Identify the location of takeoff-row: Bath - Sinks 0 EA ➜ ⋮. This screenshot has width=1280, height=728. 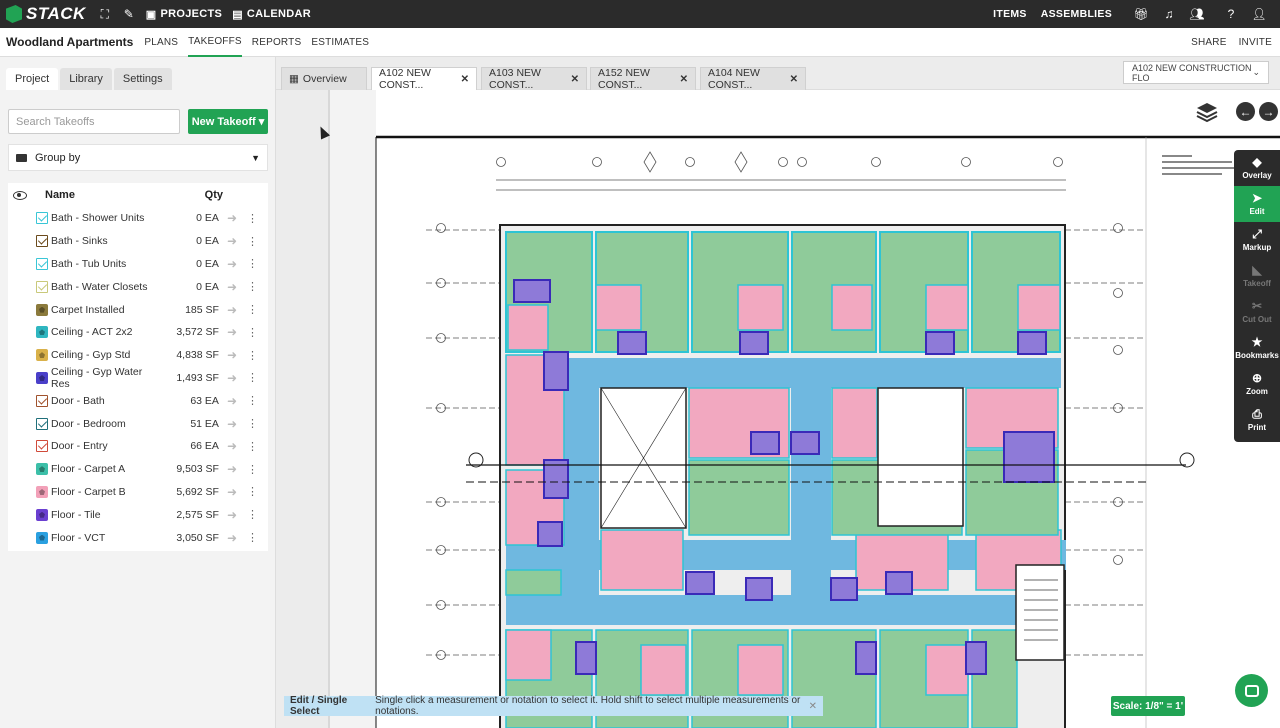
(138, 241).